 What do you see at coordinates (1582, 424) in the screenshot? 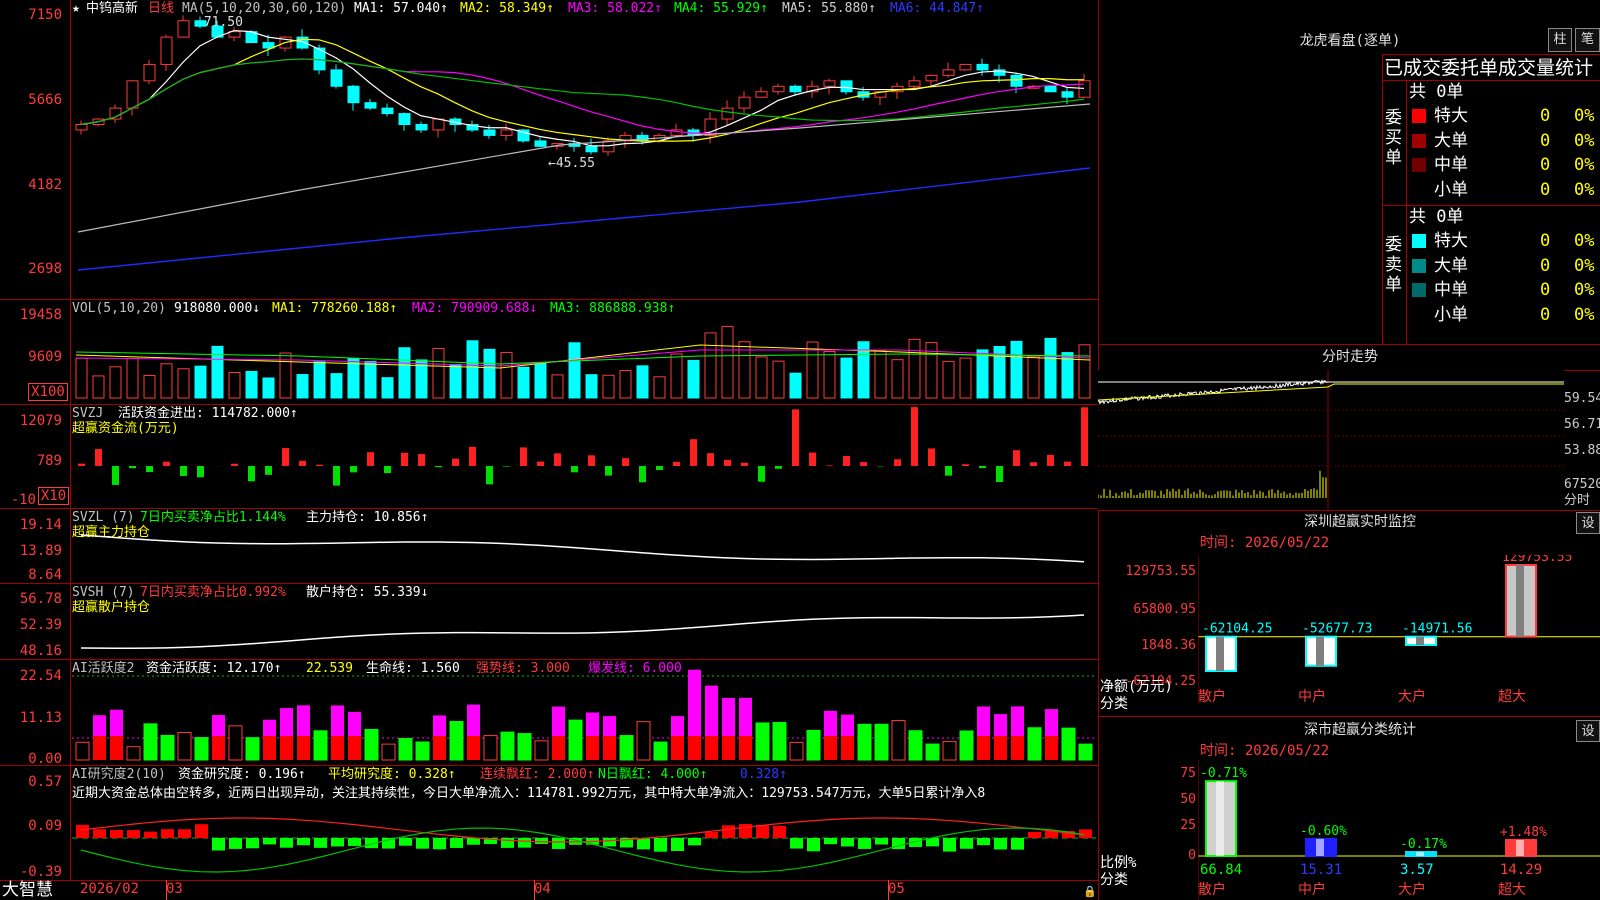
I see `intraday-tick: 56.71` at bounding box center [1582, 424].